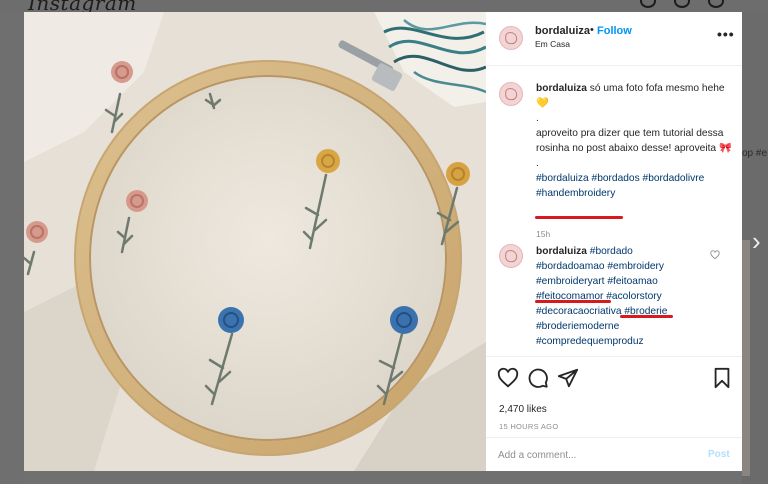  I want to click on caption-author-avatar, so click(511, 94).